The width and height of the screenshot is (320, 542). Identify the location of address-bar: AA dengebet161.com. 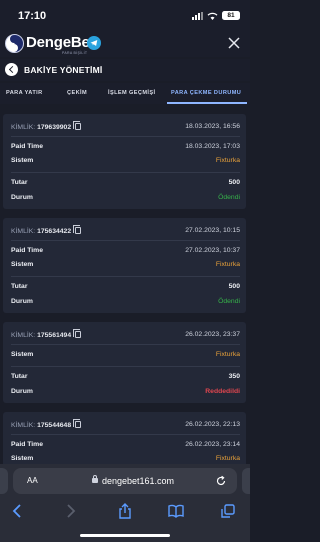
(125, 481).